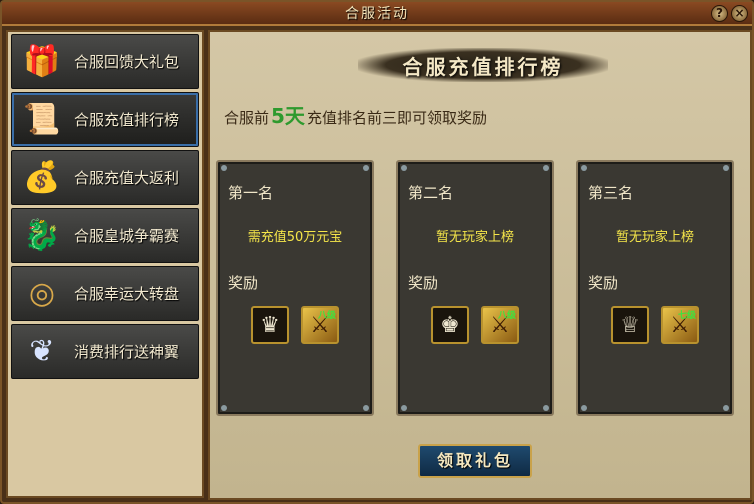  I want to click on page-title: 合服充值排行榜, so click(483, 65).